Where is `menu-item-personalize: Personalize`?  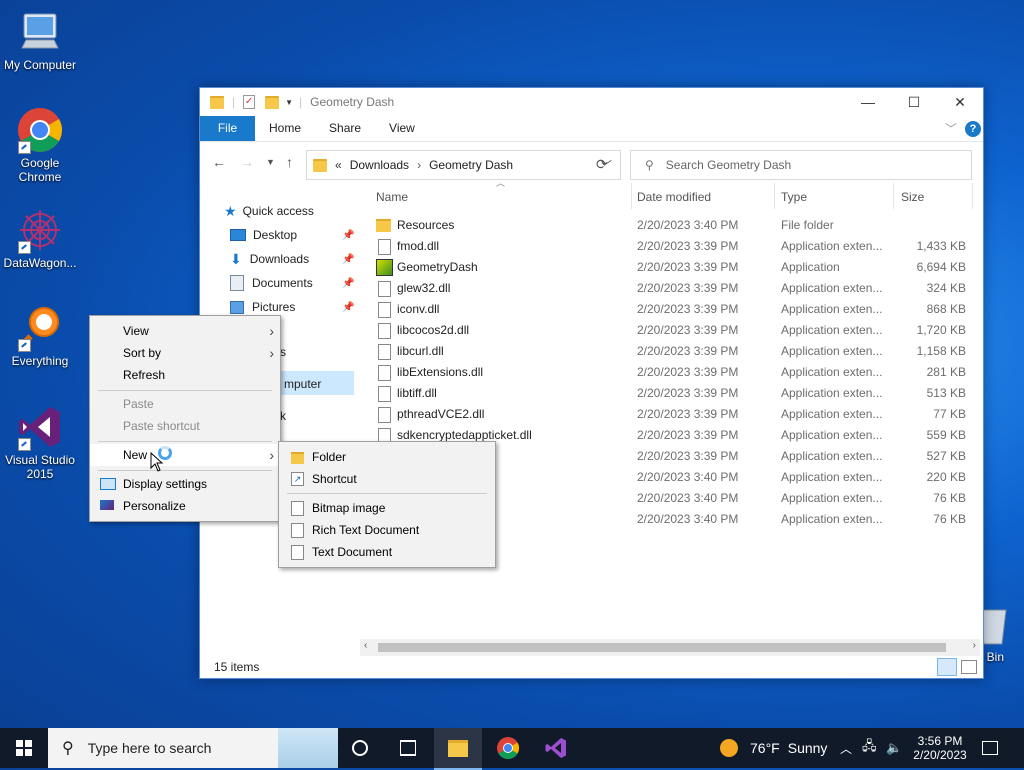 menu-item-personalize: Personalize is located at coordinates (185, 506).